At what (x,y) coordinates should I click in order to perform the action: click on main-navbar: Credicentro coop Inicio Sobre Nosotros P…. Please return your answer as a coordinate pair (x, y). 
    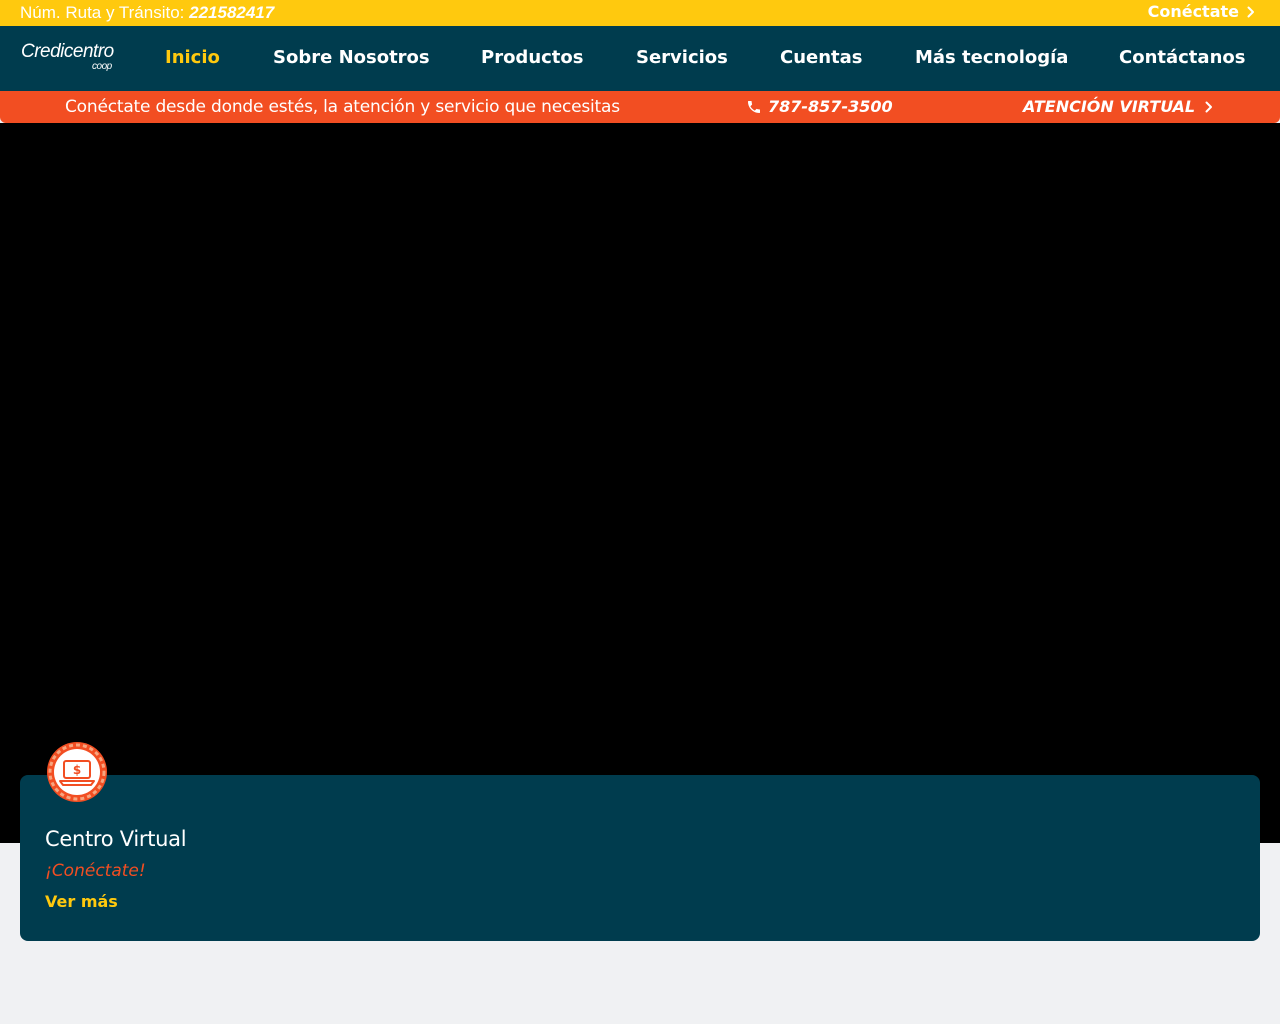
    Looking at the image, I should click on (640, 58).